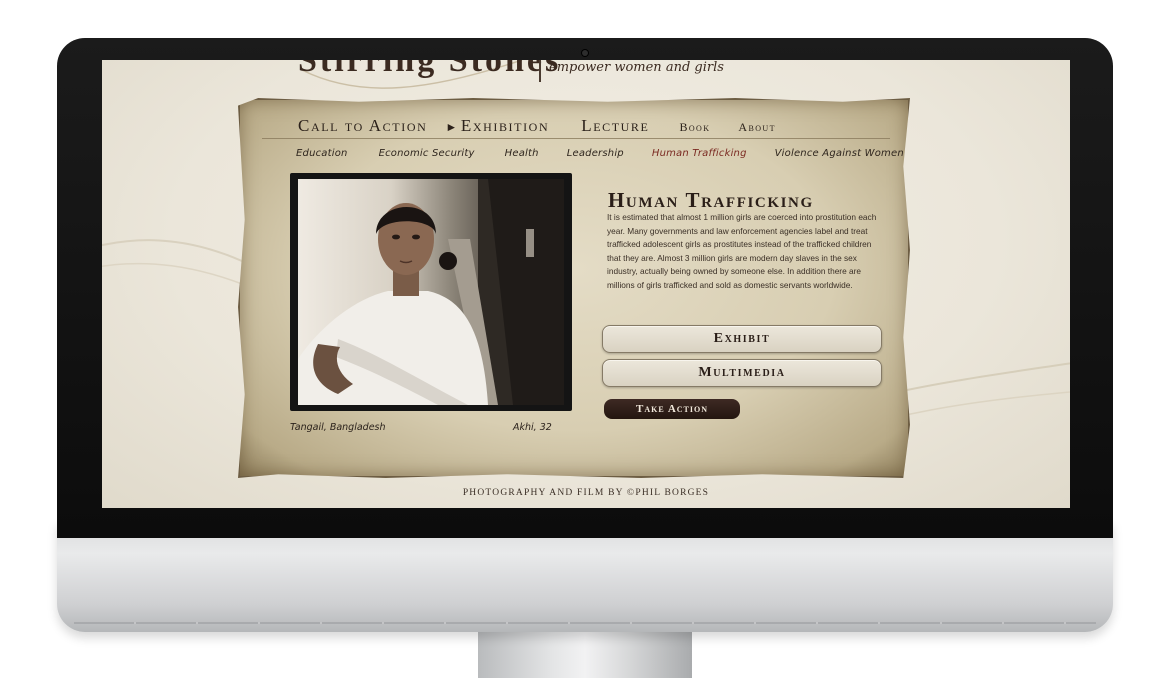 The image size is (1170, 678). Describe the element at coordinates (322, 153) in the screenshot. I see `sub-nav-education: Education` at that location.